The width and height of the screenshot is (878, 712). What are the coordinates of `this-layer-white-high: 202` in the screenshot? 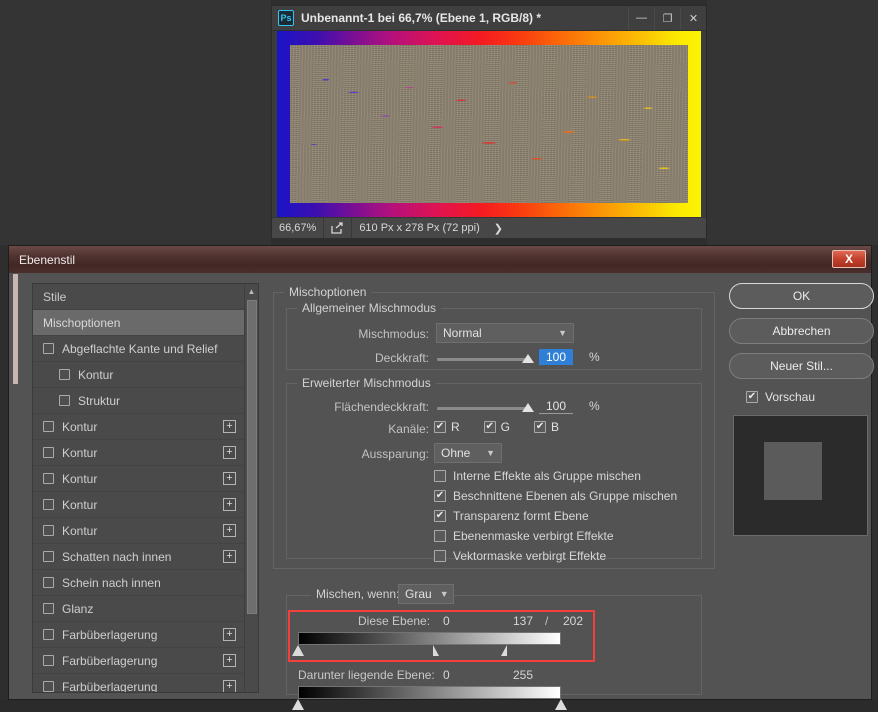 It's located at (573, 621).